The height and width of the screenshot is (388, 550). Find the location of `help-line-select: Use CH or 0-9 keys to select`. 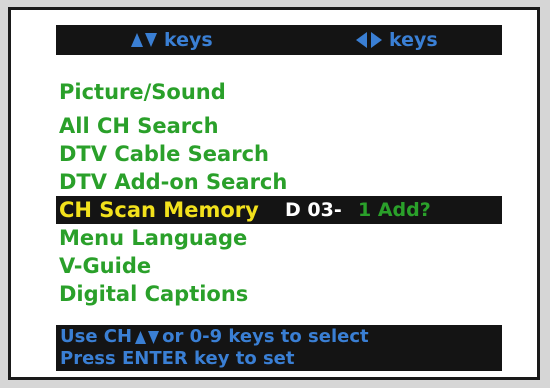

help-line-select: Use CH or 0-9 keys to select is located at coordinates (214, 337).